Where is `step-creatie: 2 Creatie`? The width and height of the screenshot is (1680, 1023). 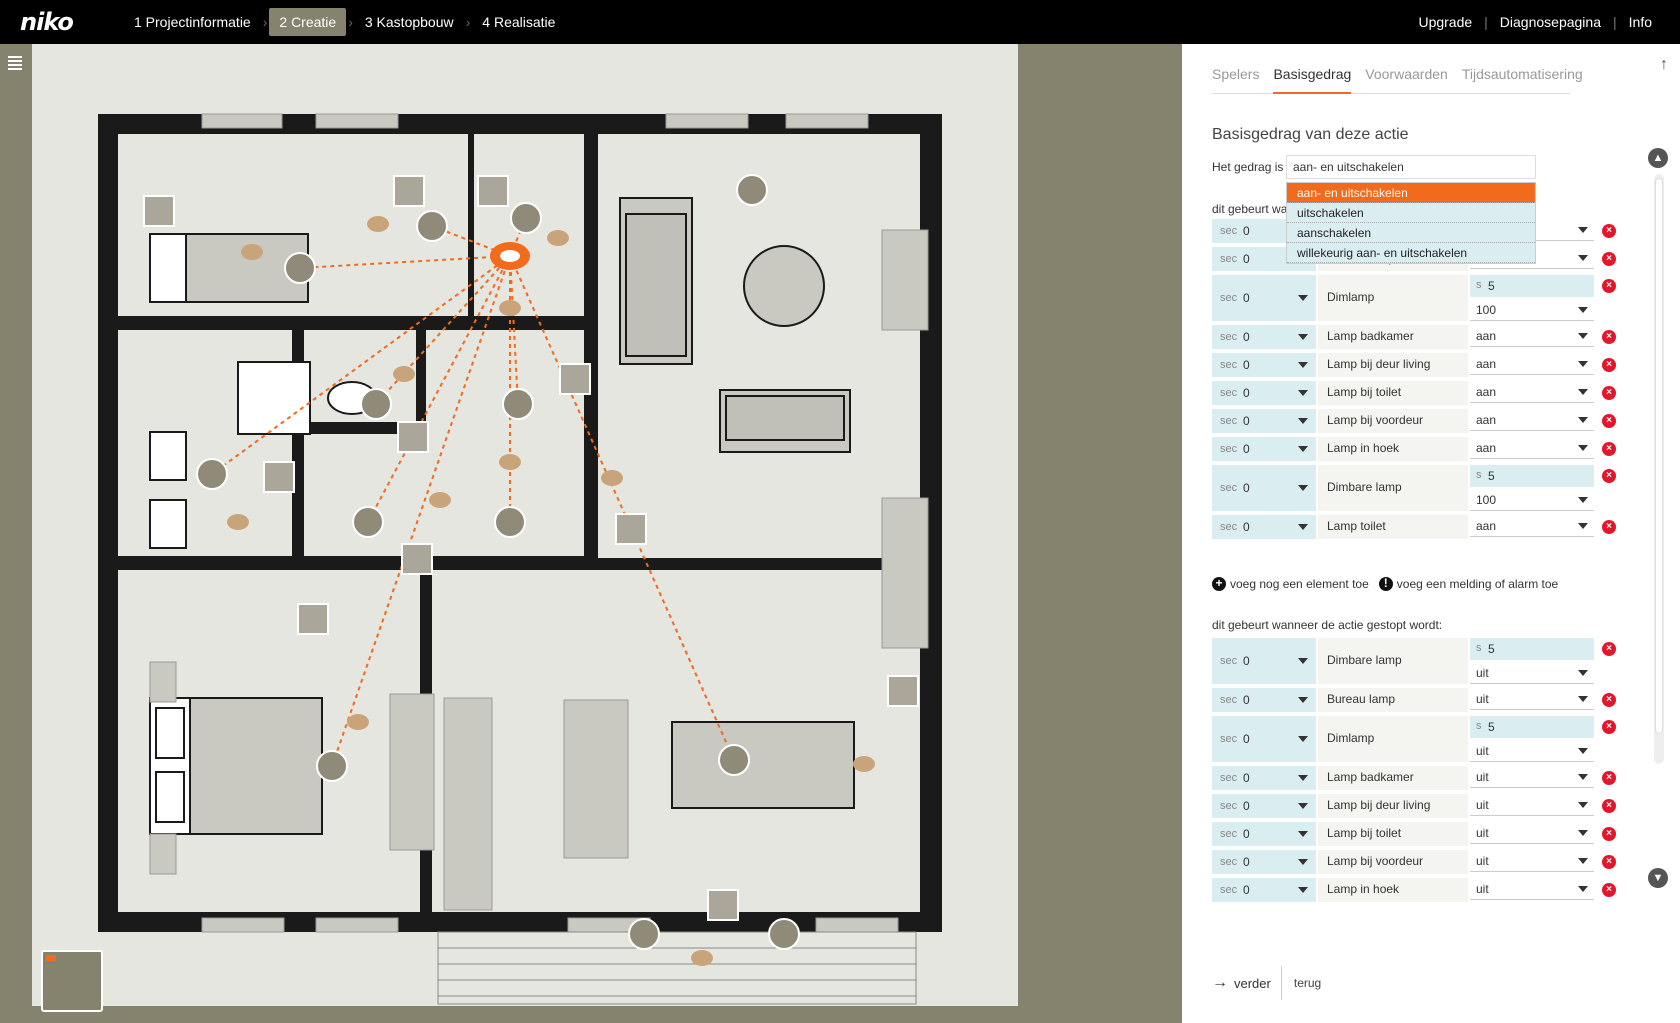
step-creatie: 2 Creatie is located at coordinates (308, 22).